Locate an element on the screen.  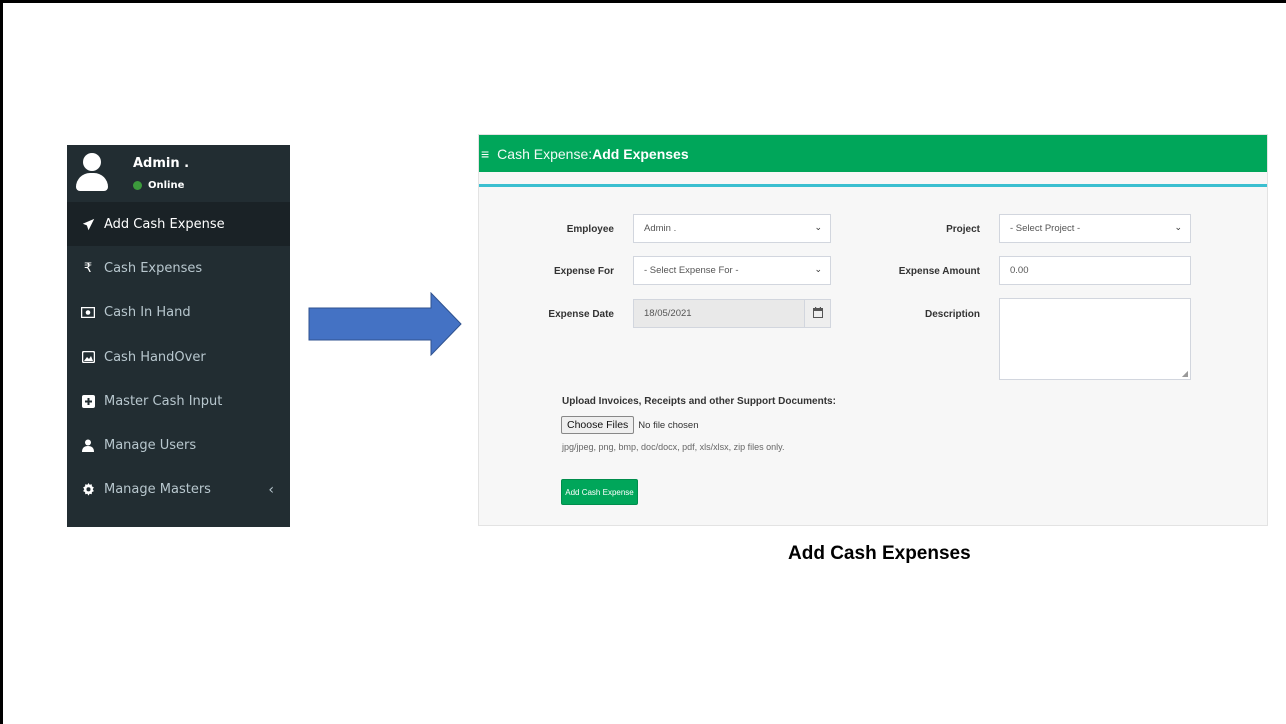
project-select-value: - Select Project - is located at coordinates (1045, 228).